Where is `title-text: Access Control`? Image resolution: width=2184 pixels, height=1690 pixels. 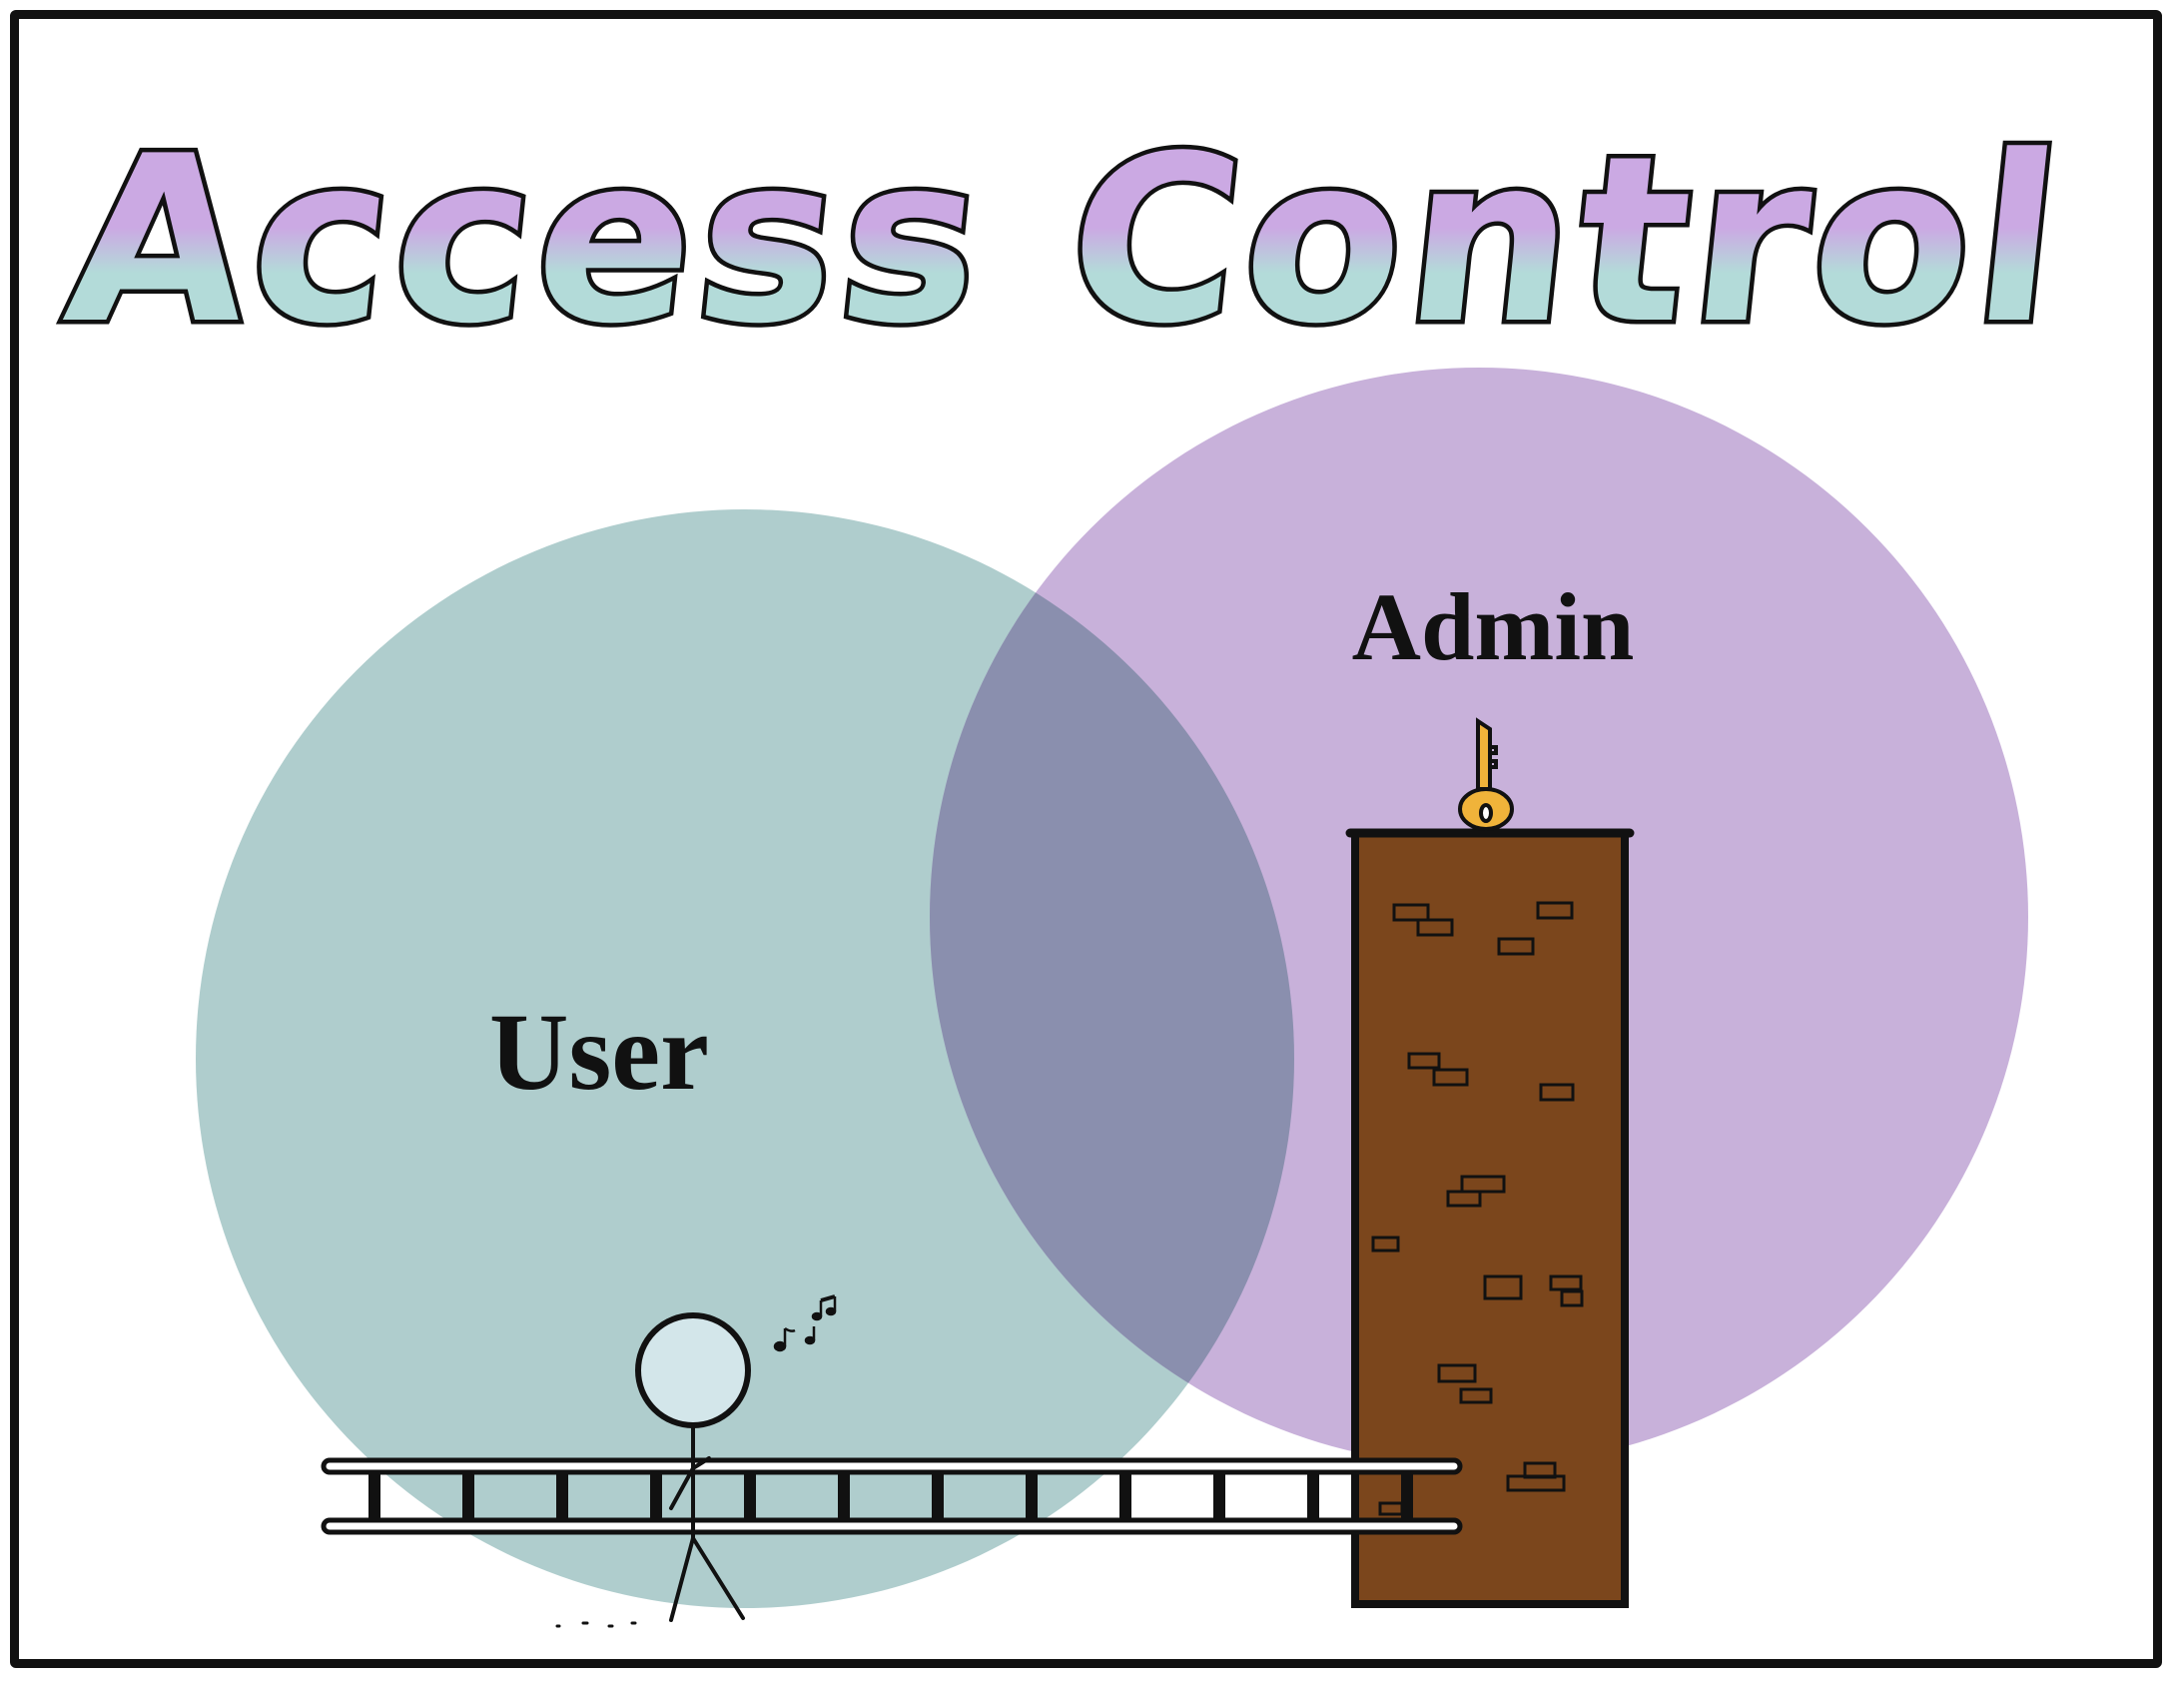 title-text: Access Control is located at coordinates (1066, 241).